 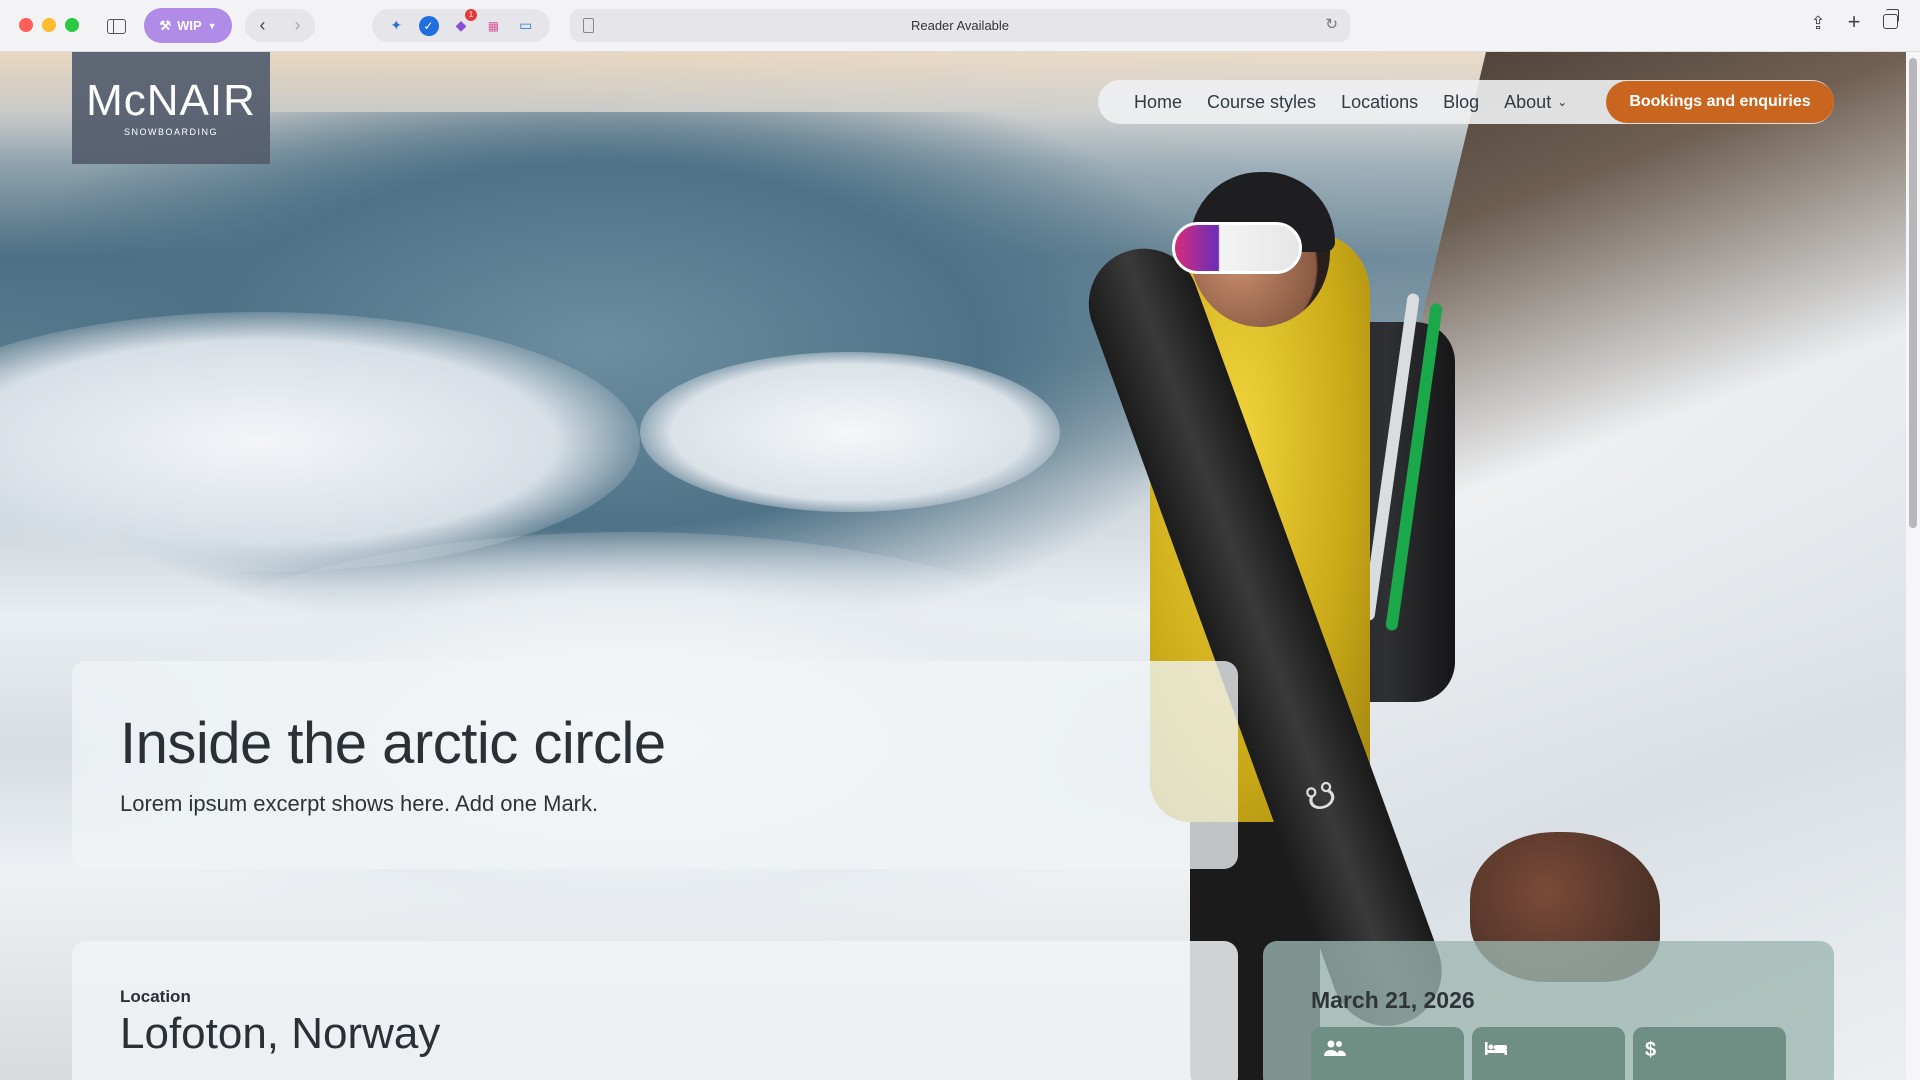 I want to click on extension-grid-icon: ▦, so click(x=493, y=26).